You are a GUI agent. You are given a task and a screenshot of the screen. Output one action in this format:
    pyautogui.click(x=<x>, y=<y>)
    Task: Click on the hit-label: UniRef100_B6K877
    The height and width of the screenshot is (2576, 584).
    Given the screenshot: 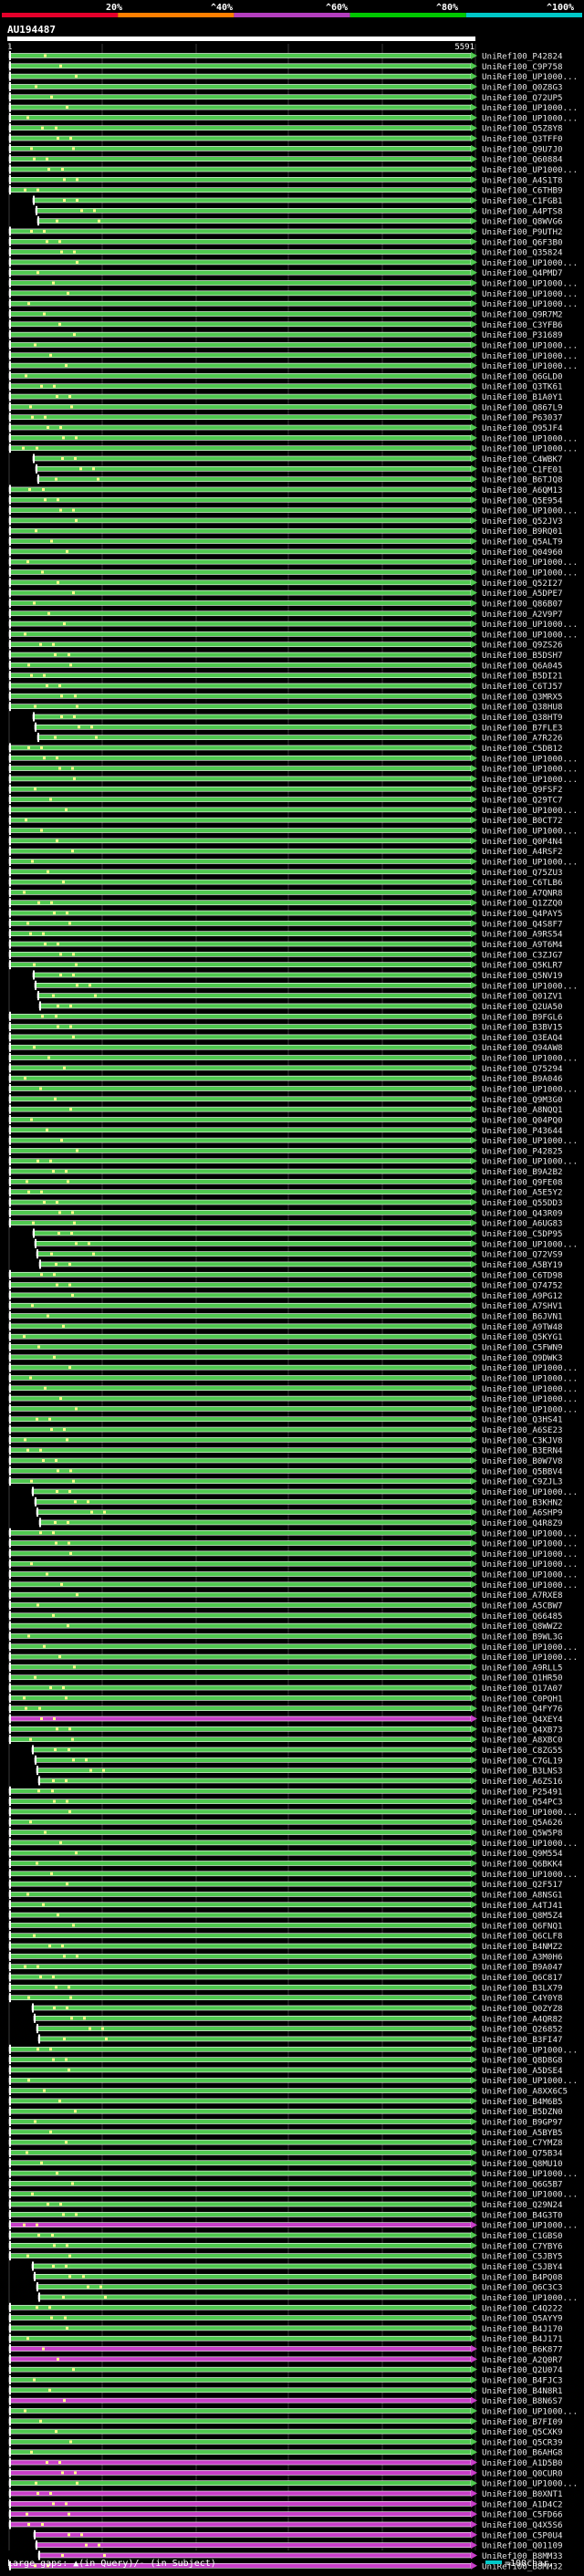 What is the action you would take?
    pyautogui.click(x=522, y=2350)
    